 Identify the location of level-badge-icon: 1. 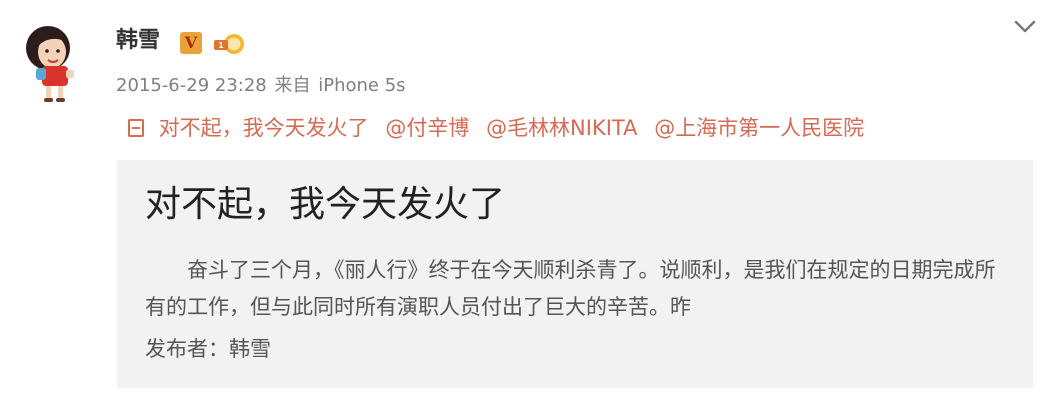
(230, 44).